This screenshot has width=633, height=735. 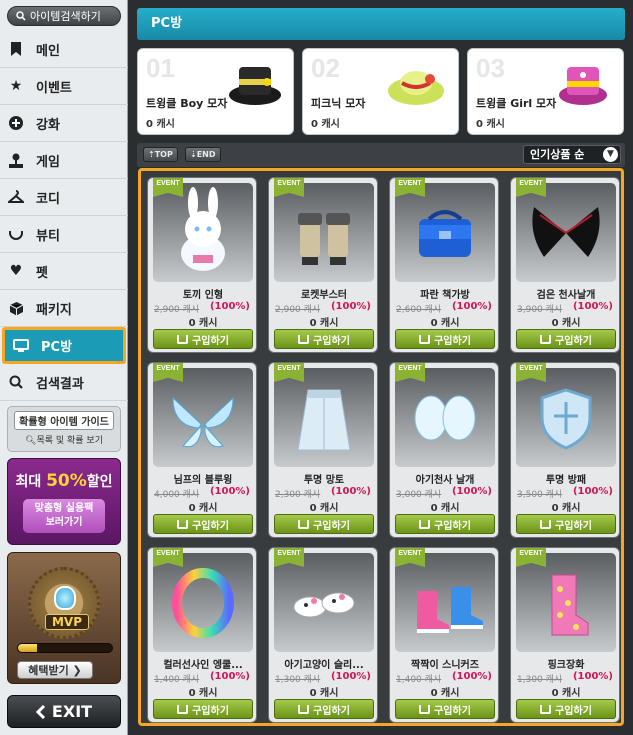 I want to click on product-name: 로켓부스터, so click(x=324, y=295).